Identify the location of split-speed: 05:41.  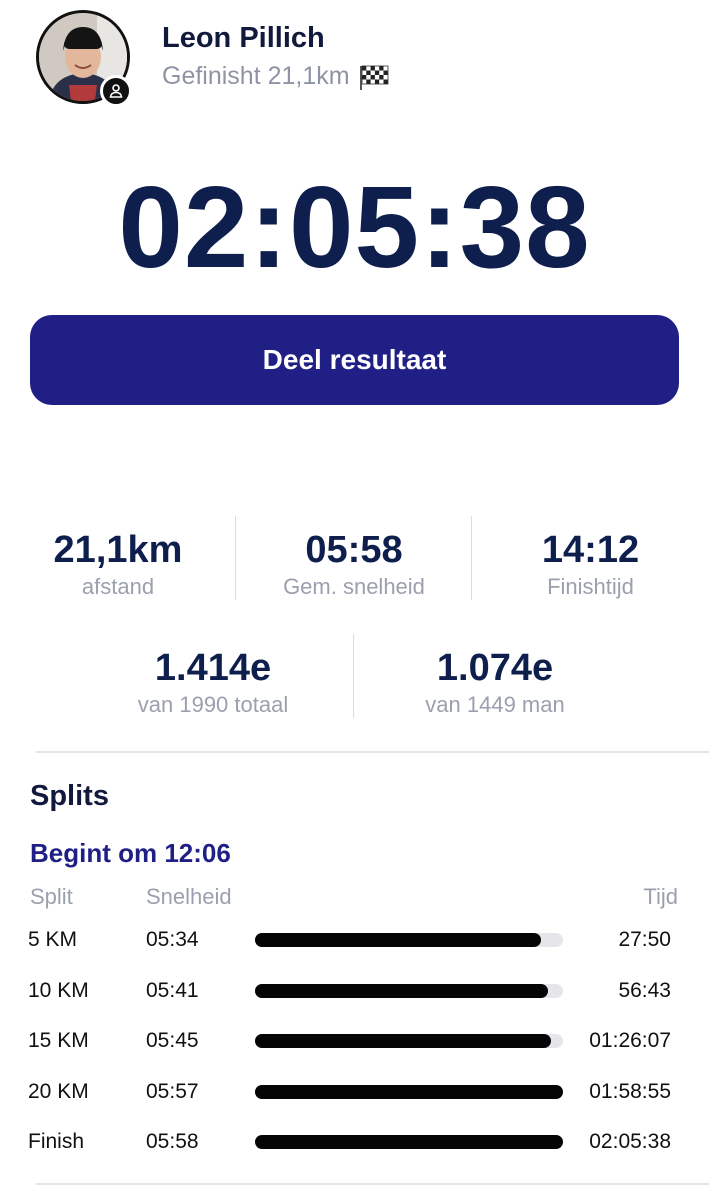
(172, 990).